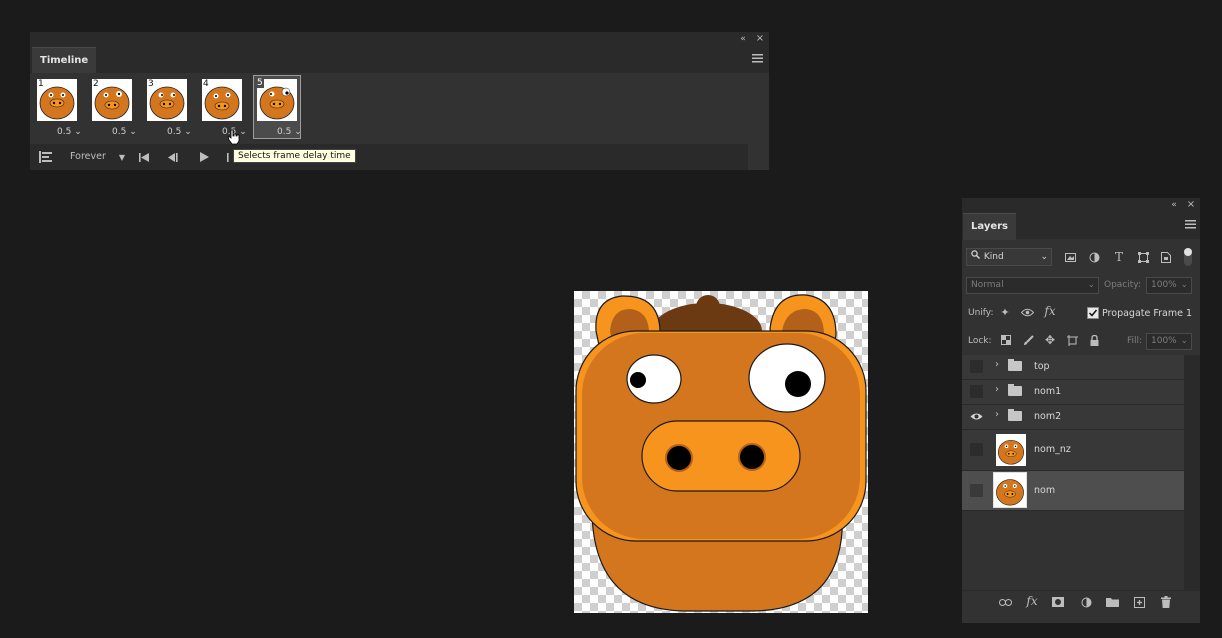  What do you see at coordinates (1028, 340) in the screenshot?
I see `lock-image-pixels-icon` at bounding box center [1028, 340].